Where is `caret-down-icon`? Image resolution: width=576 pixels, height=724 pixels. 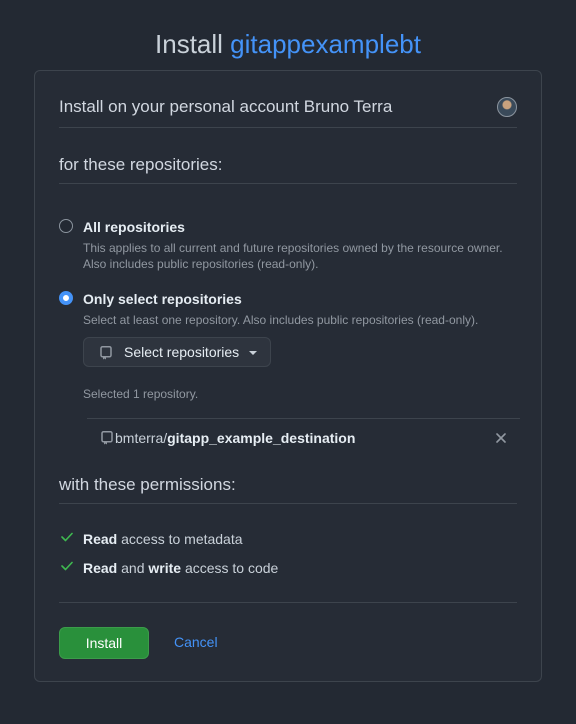 caret-down-icon is located at coordinates (253, 353).